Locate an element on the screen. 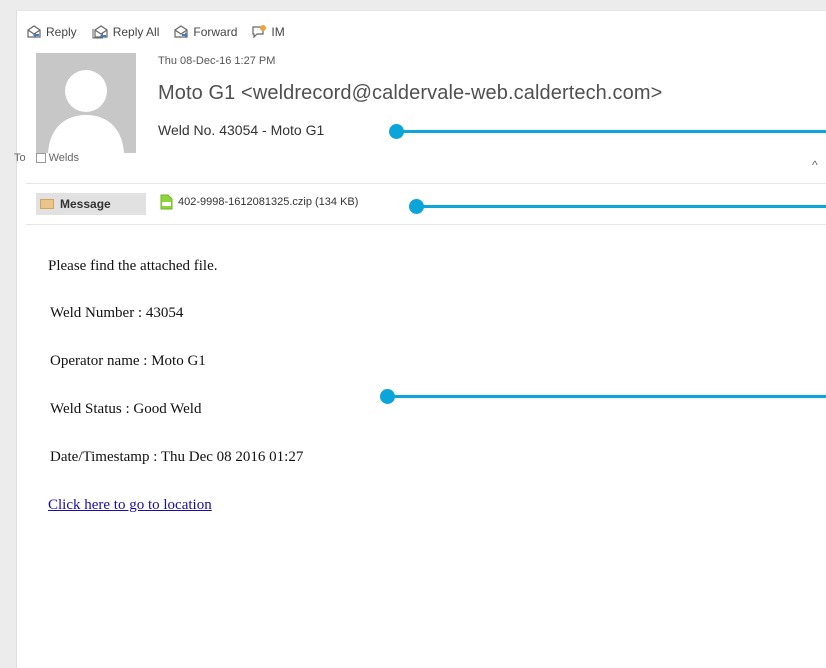  to-row: To Welds is located at coordinates (46, 158).